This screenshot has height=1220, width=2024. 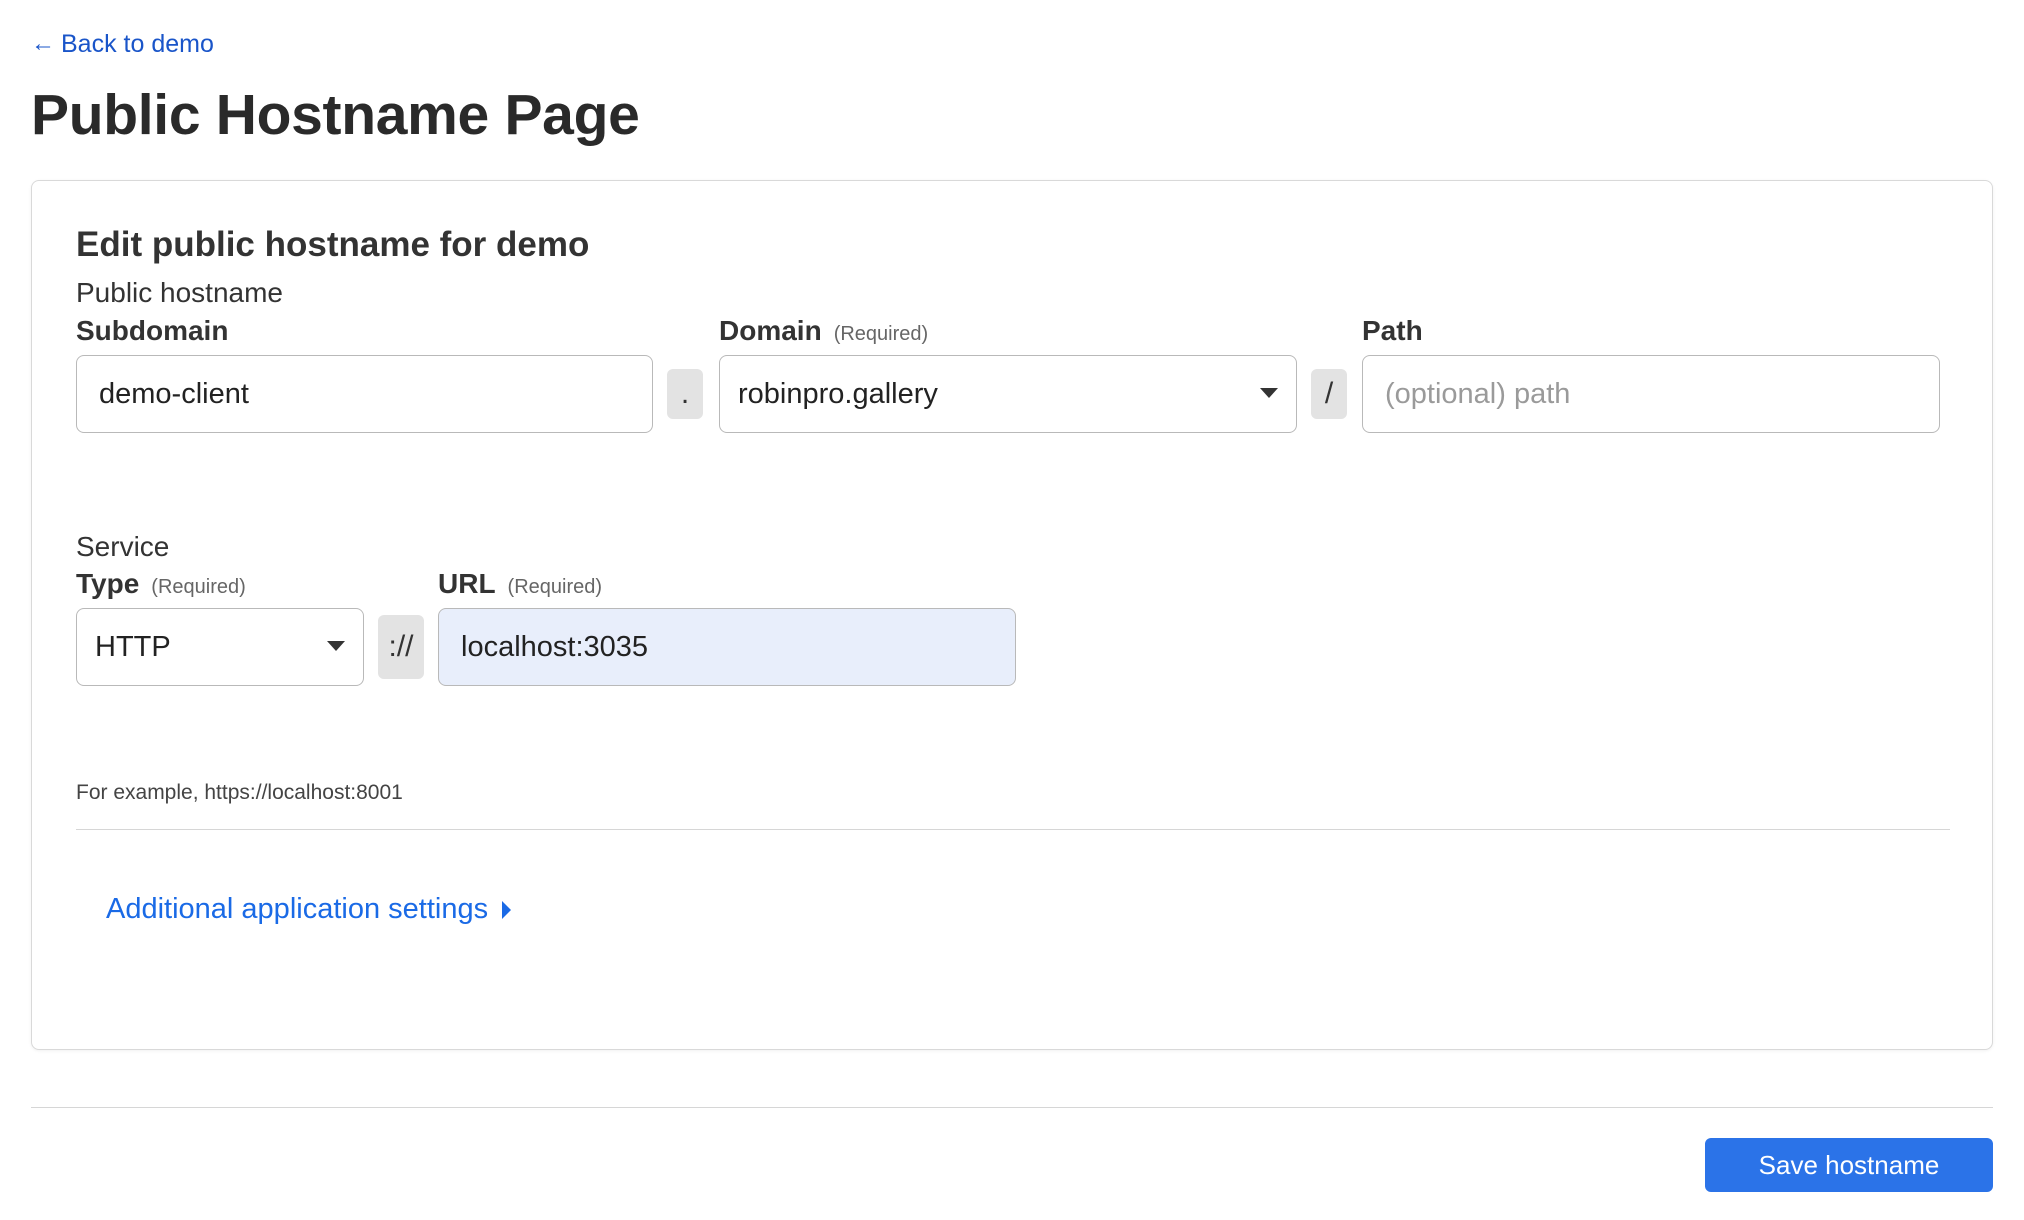 I want to click on additional-application-settings-toggle: Additional application settings, so click(x=309, y=909).